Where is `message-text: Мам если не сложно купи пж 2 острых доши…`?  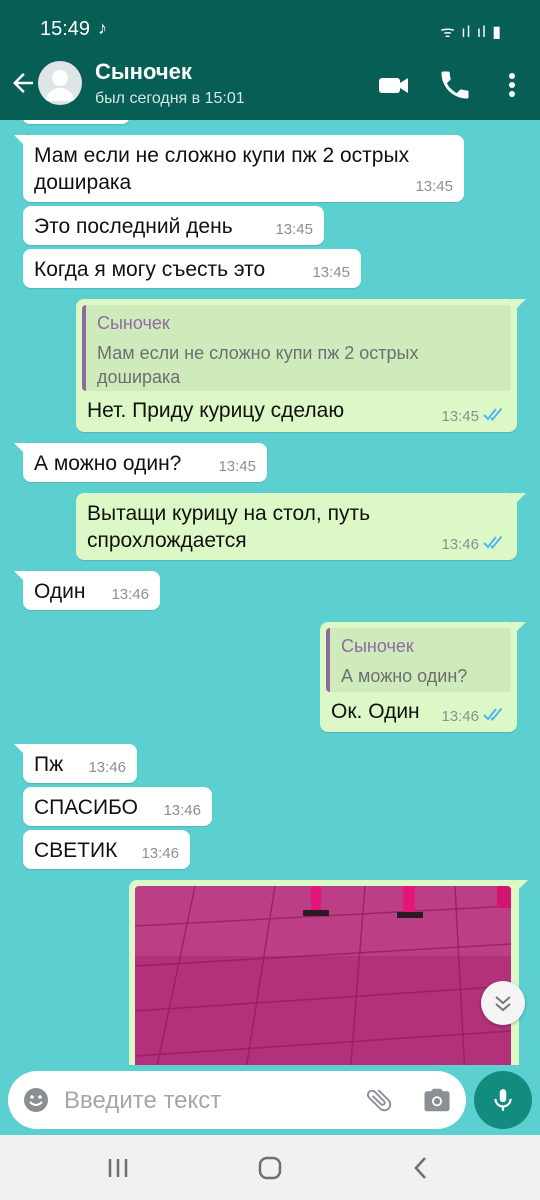
message-text: Мам если не сложно купи пж 2 острых доши… is located at coordinates (222, 169).